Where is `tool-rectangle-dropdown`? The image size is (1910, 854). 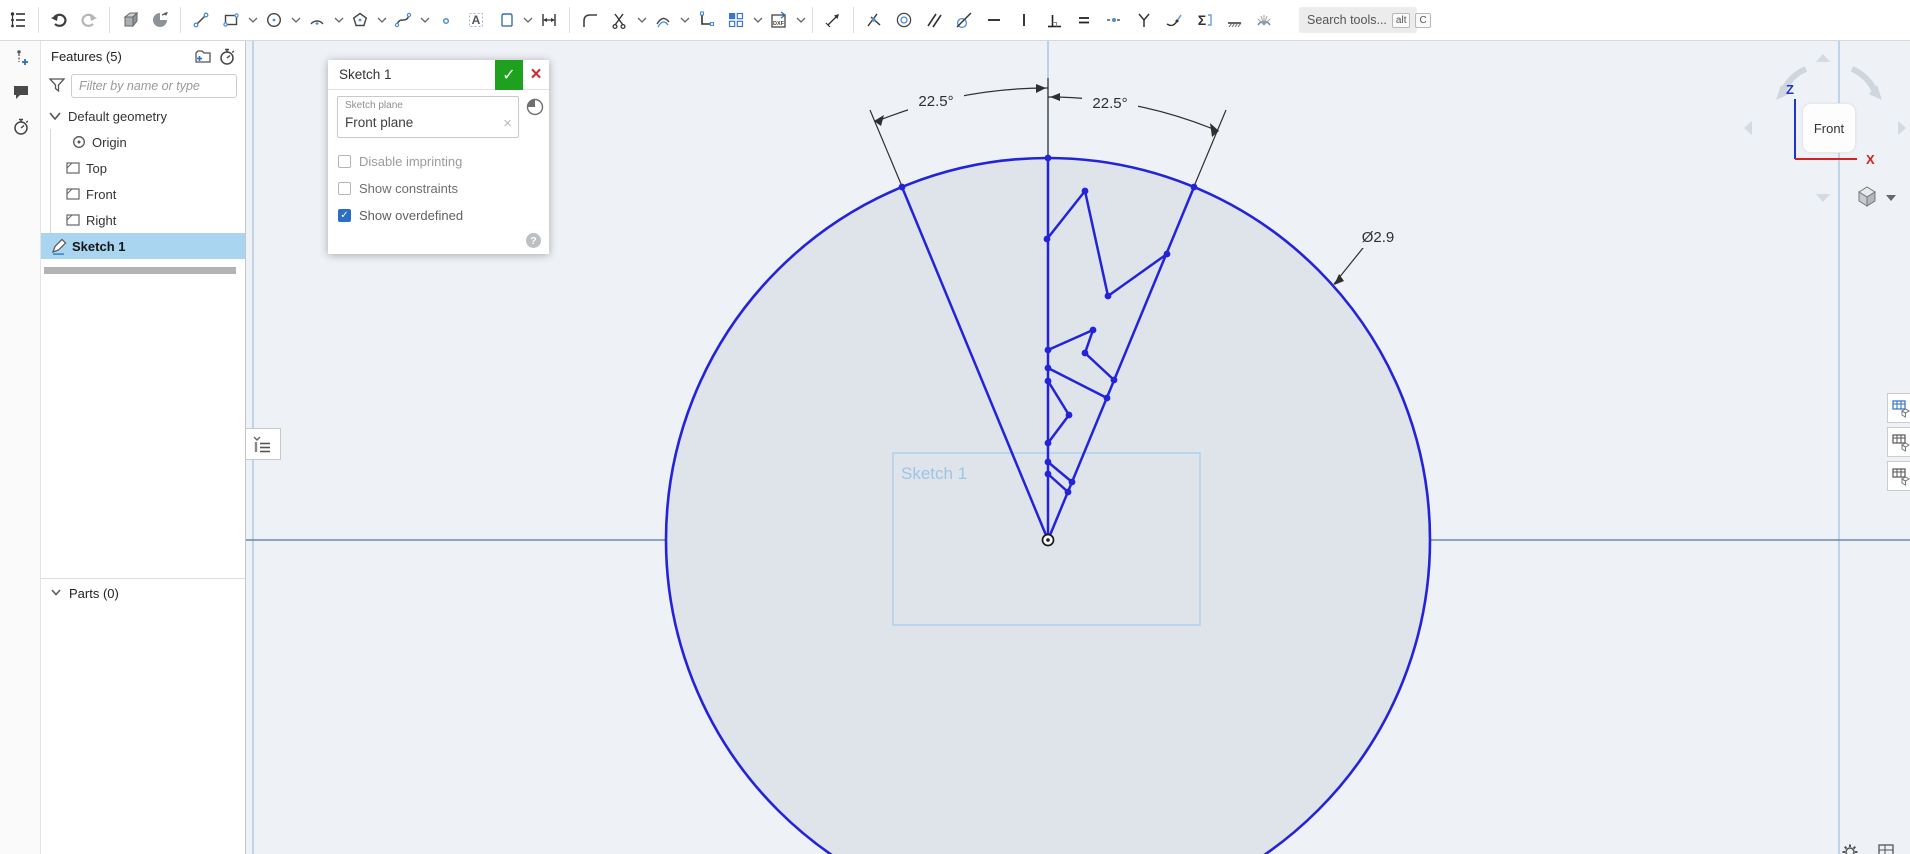 tool-rectangle-dropdown is located at coordinates (252, 20).